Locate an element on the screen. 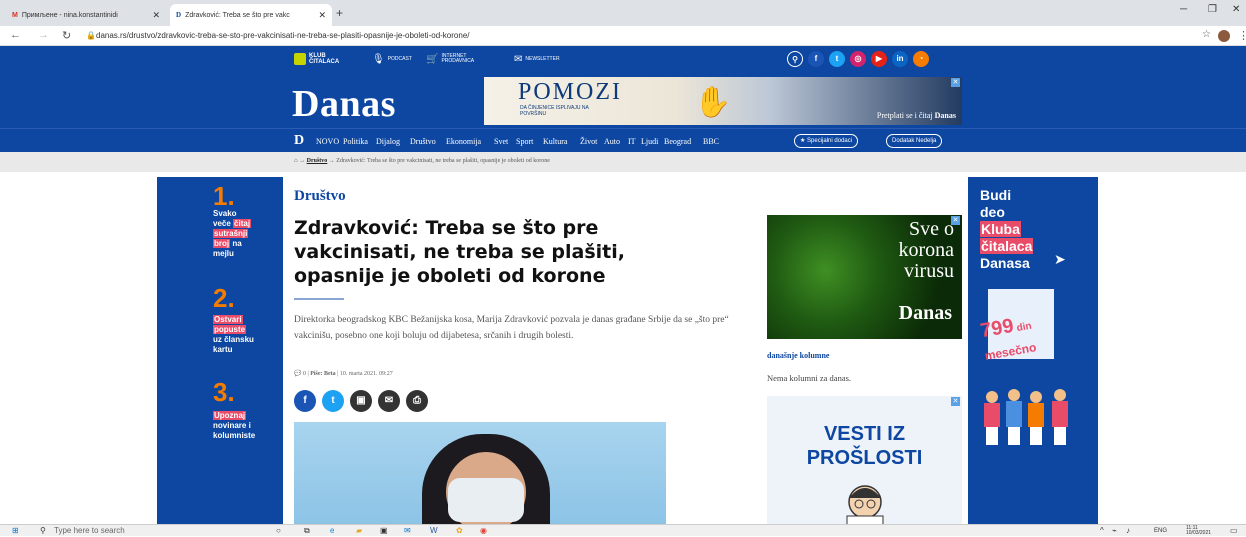  step-text: Upoznaj novinare i kolumniste is located at coordinates (234, 425).